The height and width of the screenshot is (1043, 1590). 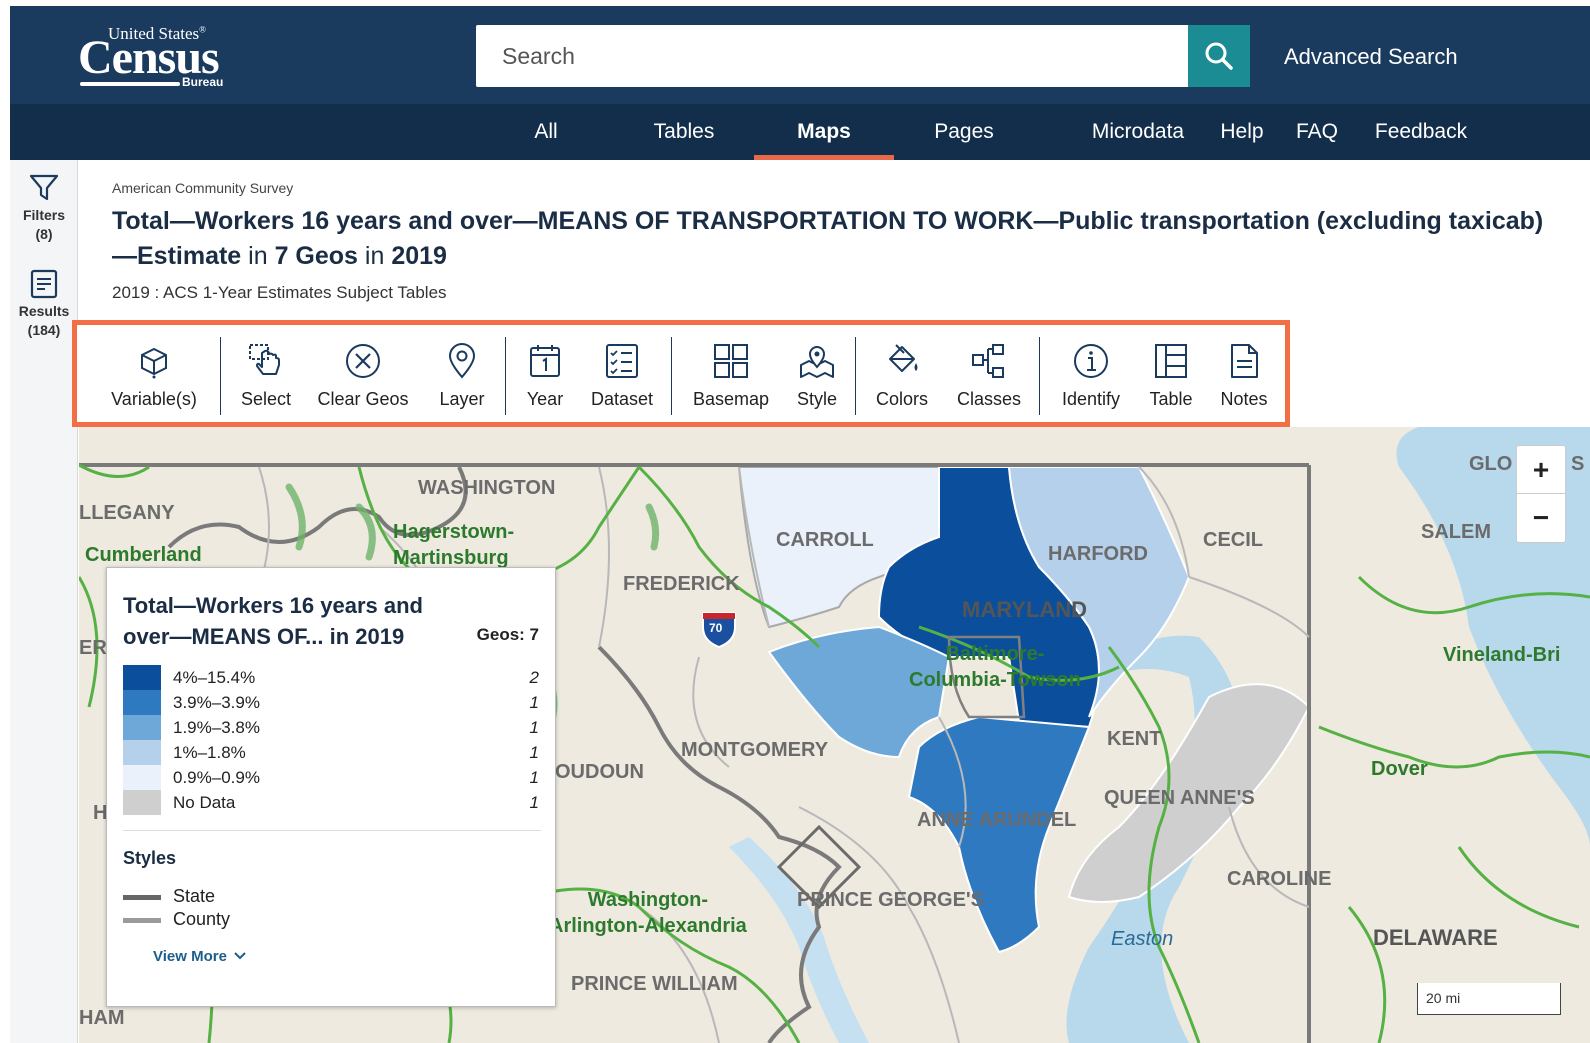 I want to click on results-count: (184), so click(x=44, y=330).